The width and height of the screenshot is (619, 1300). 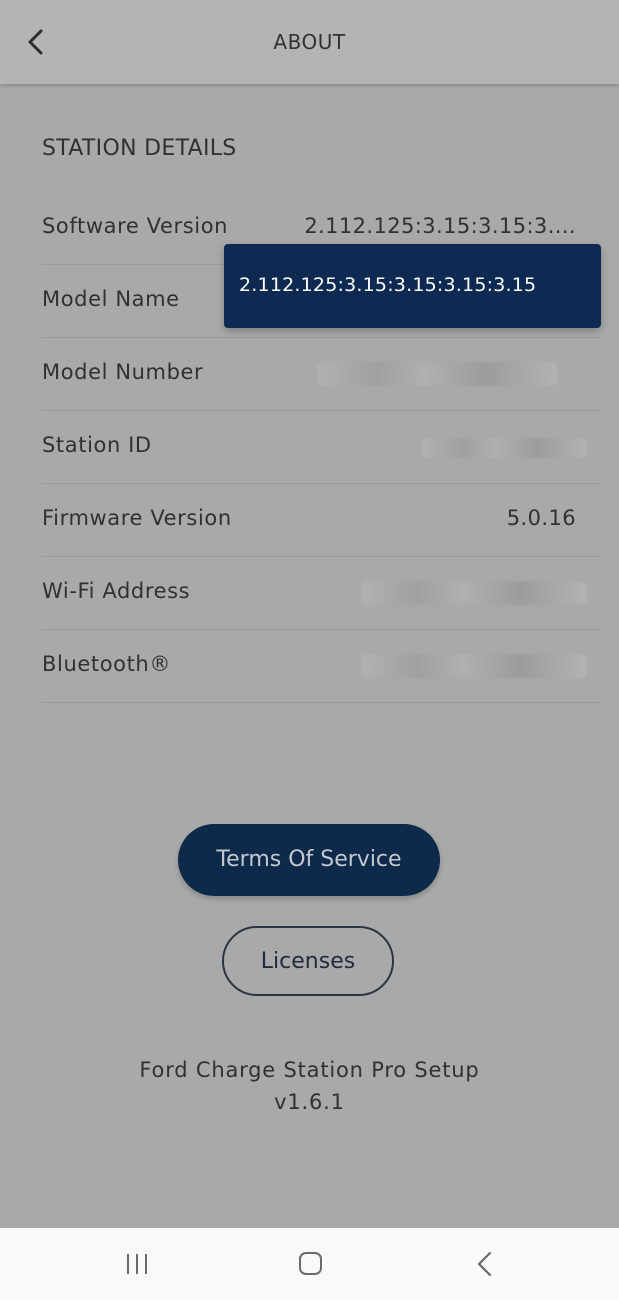 I want to click on detail-label: Software Version, so click(x=135, y=226).